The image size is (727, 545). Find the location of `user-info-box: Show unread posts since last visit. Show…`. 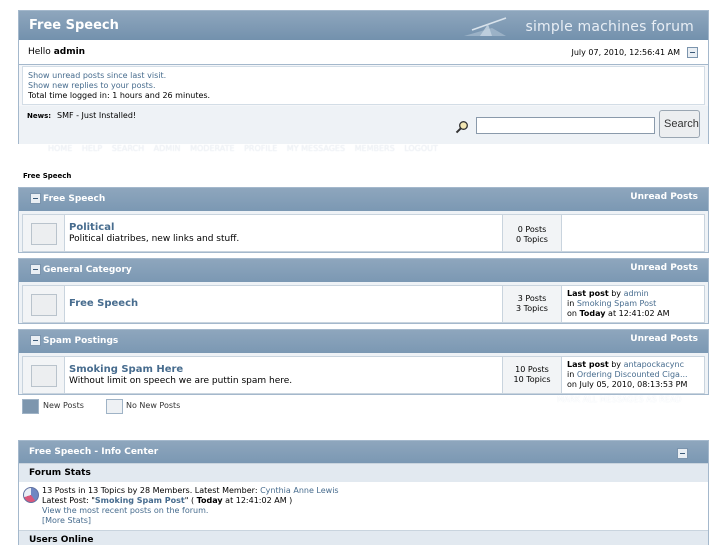

user-info-box: Show unread posts since last visit. Show… is located at coordinates (363, 85).